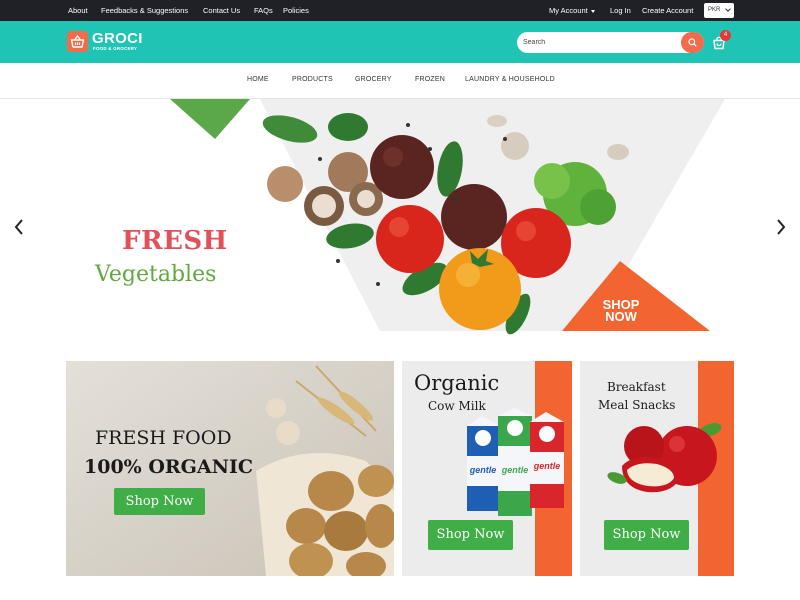  What do you see at coordinates (620, 10) in the screenshot?
I see `login-link: Log In` at bounding box center [620, 10].